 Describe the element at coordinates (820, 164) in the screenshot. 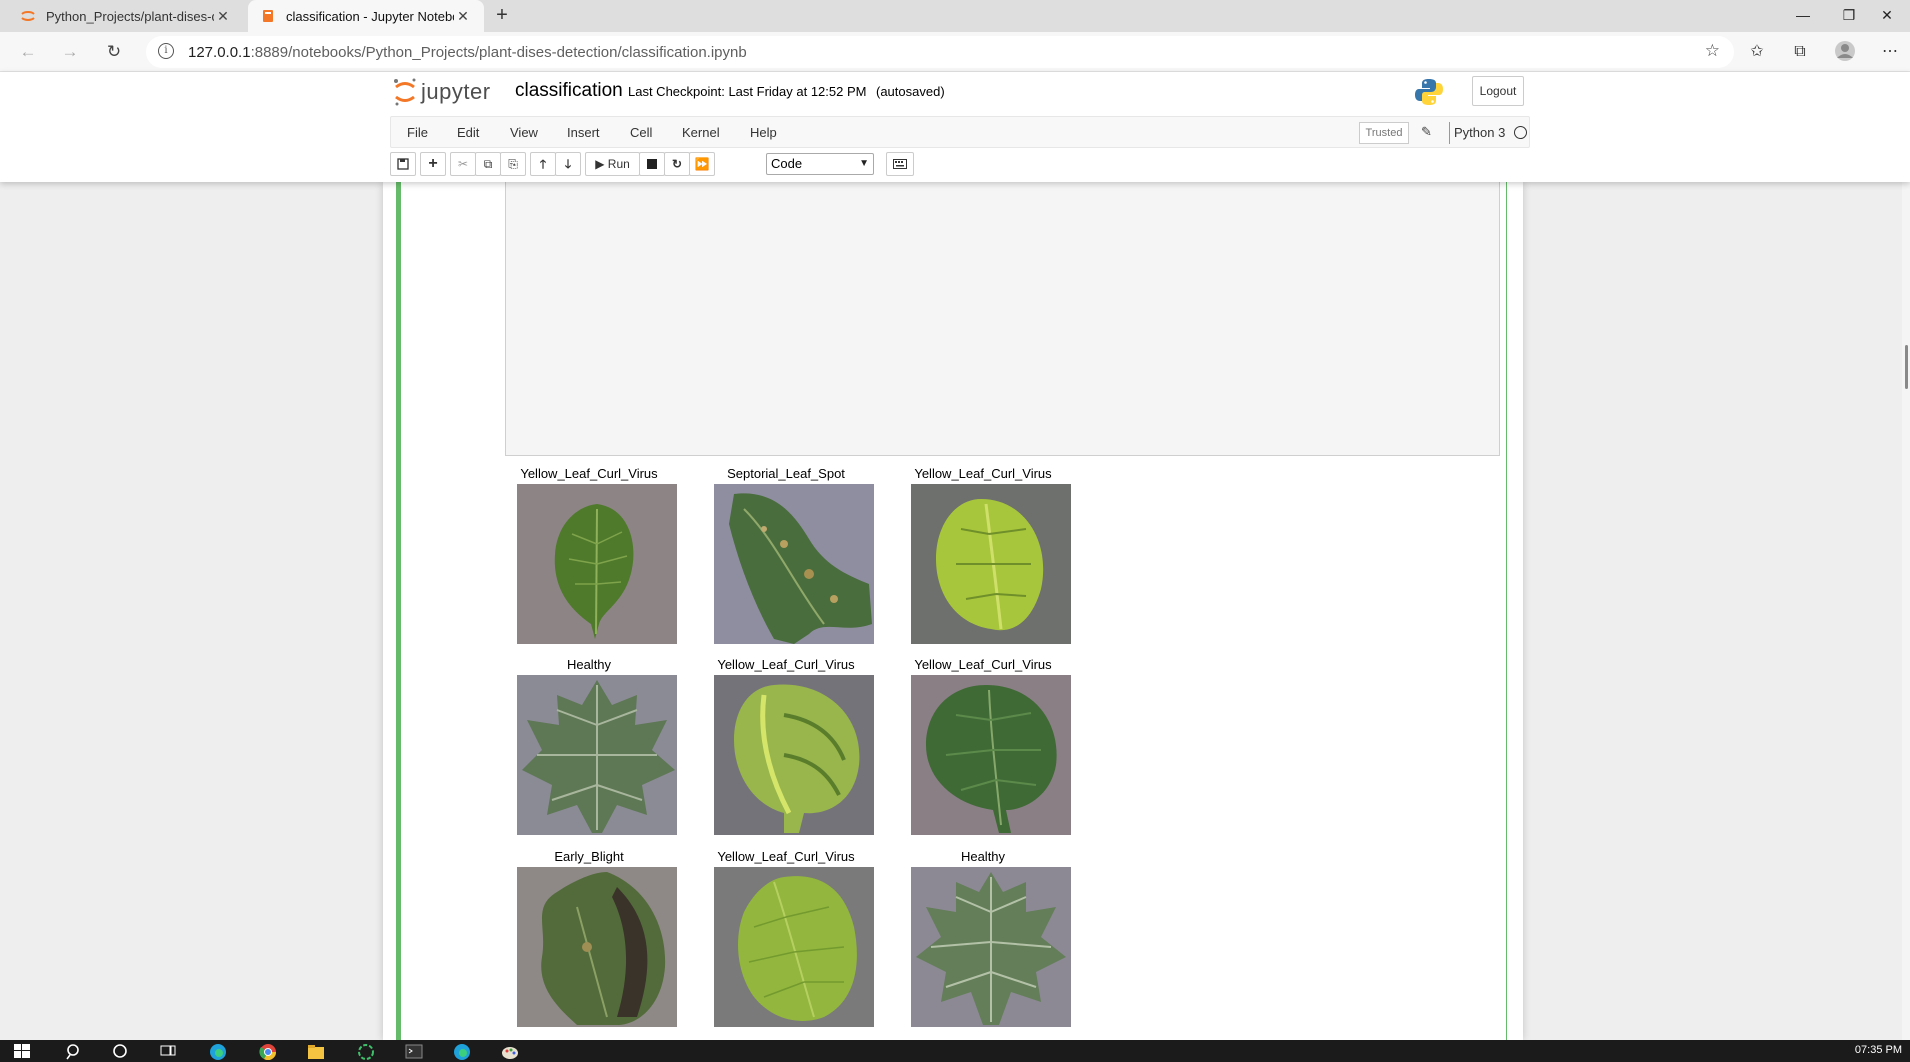

I see `cell-type-select: Code ▼` at that location.